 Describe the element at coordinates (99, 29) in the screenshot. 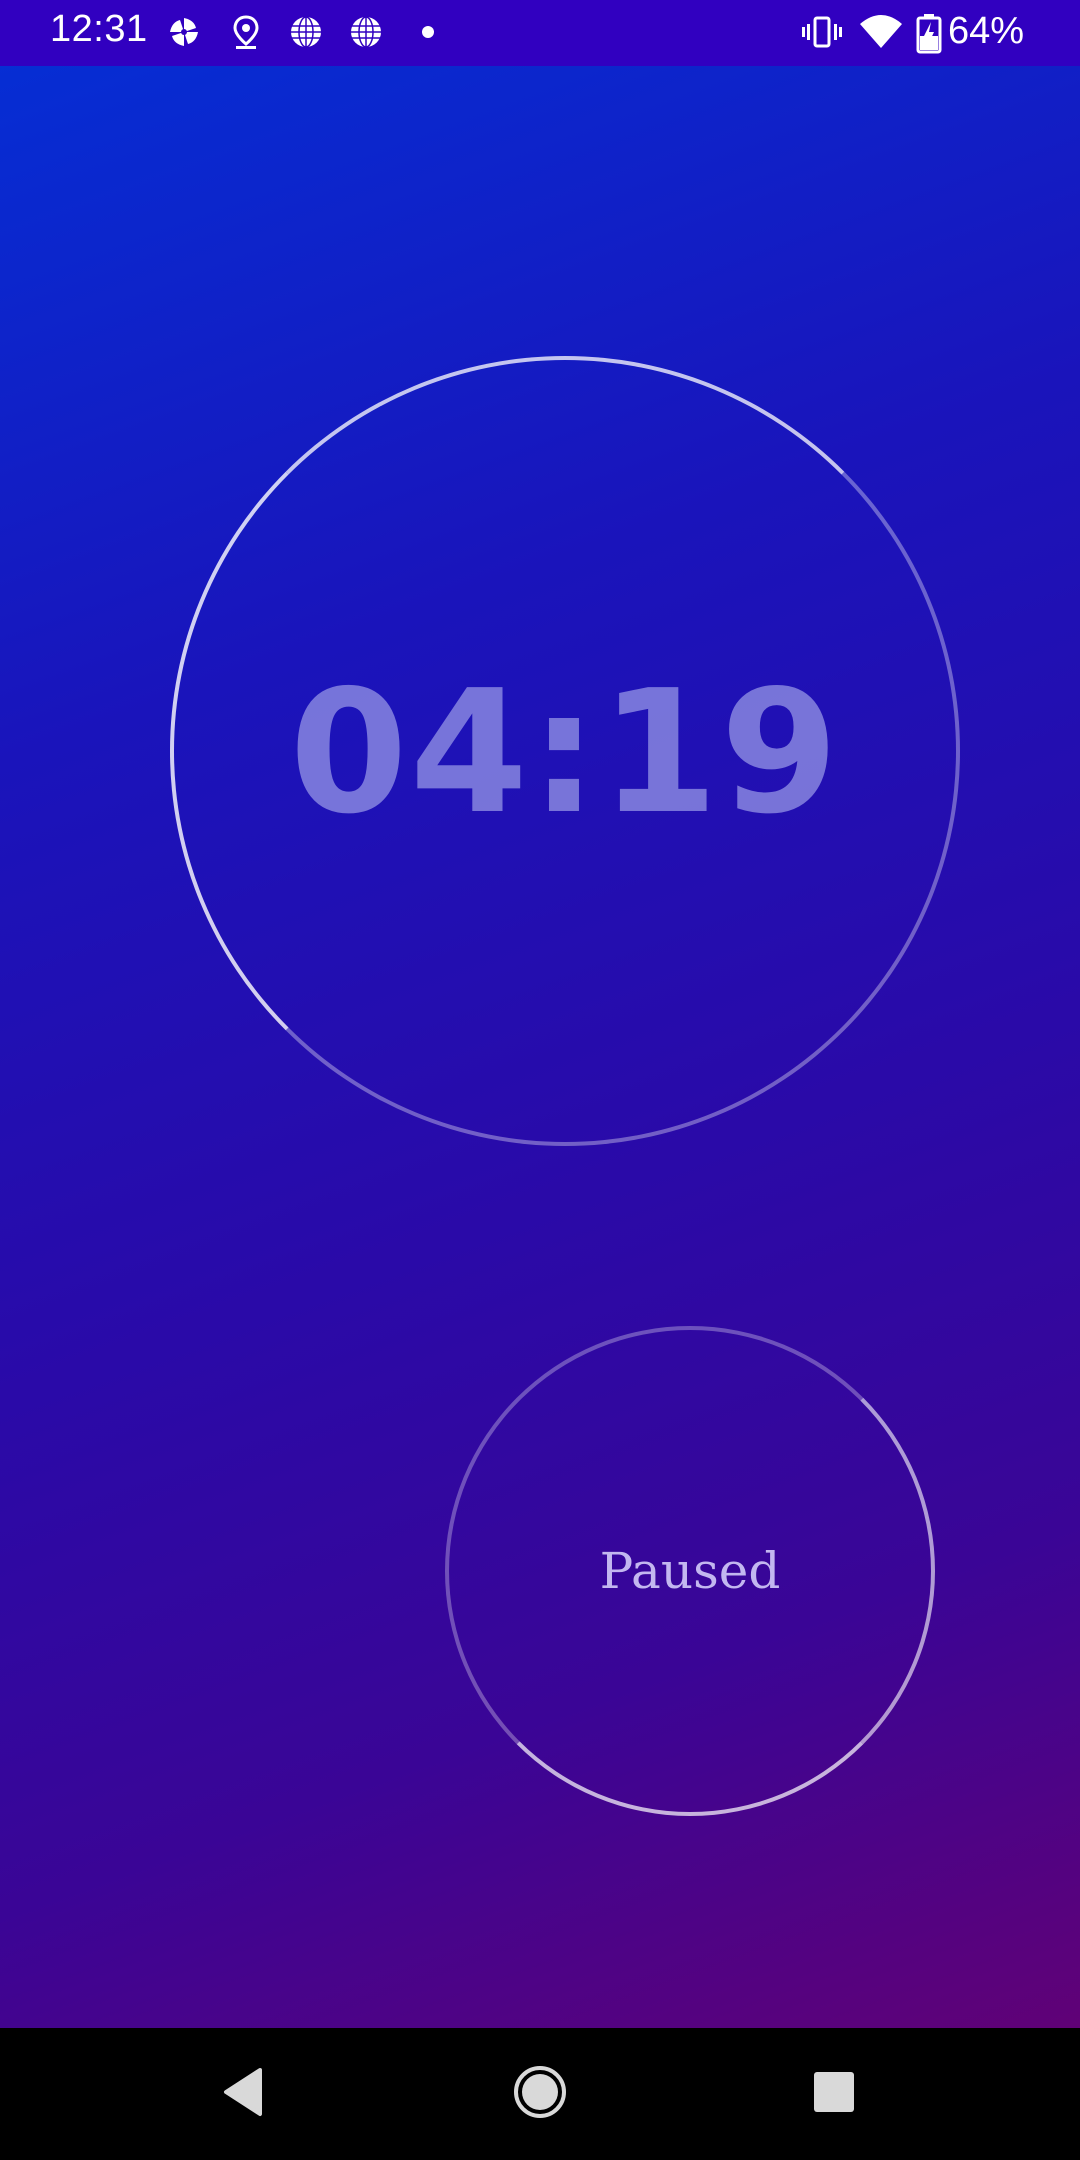

I see `status-time: 12:31` at that location.